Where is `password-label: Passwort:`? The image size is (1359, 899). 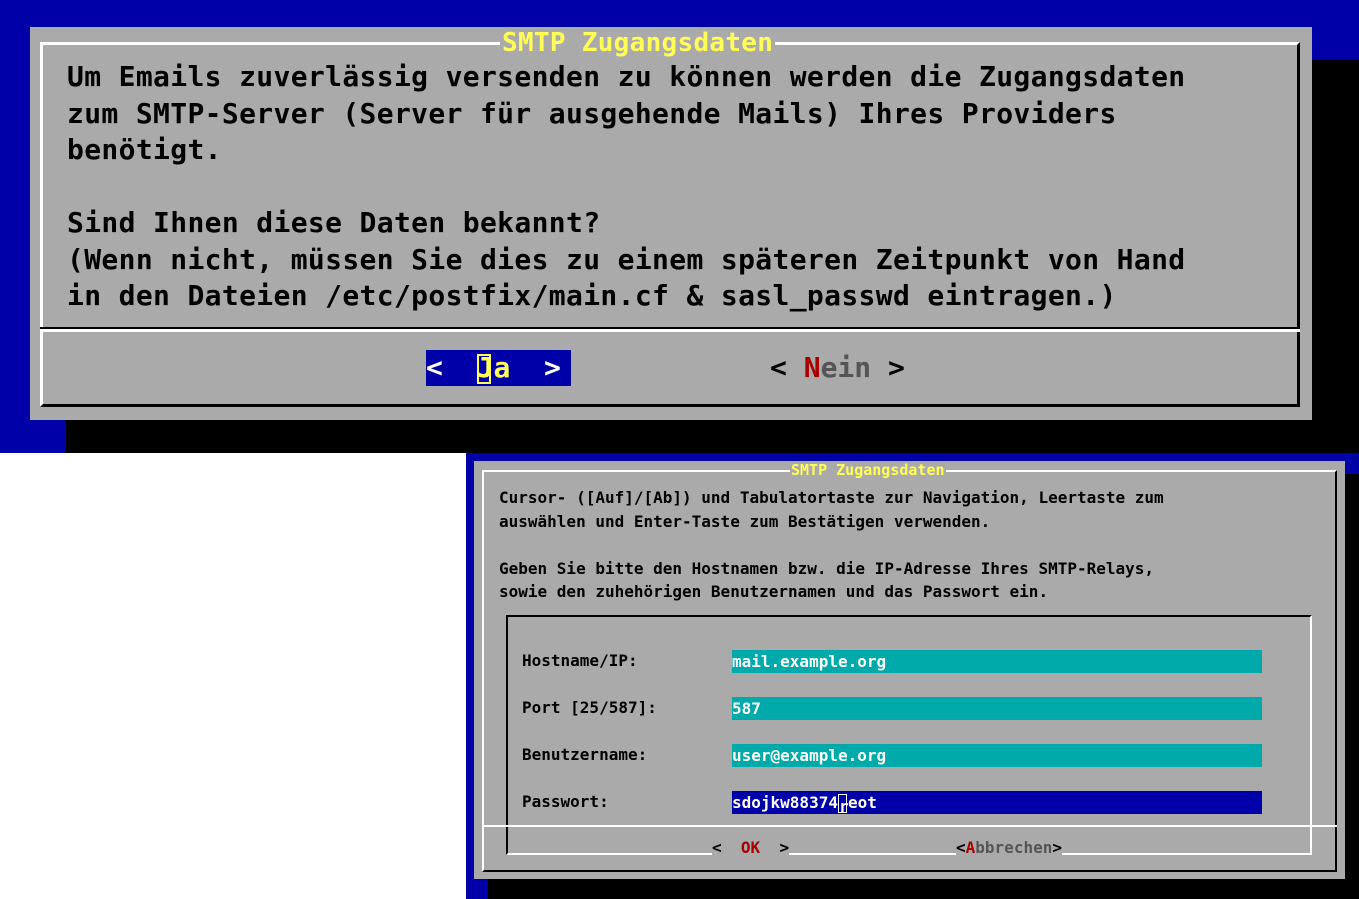 password-label: Passwort: is located at coordinates (565, 801).